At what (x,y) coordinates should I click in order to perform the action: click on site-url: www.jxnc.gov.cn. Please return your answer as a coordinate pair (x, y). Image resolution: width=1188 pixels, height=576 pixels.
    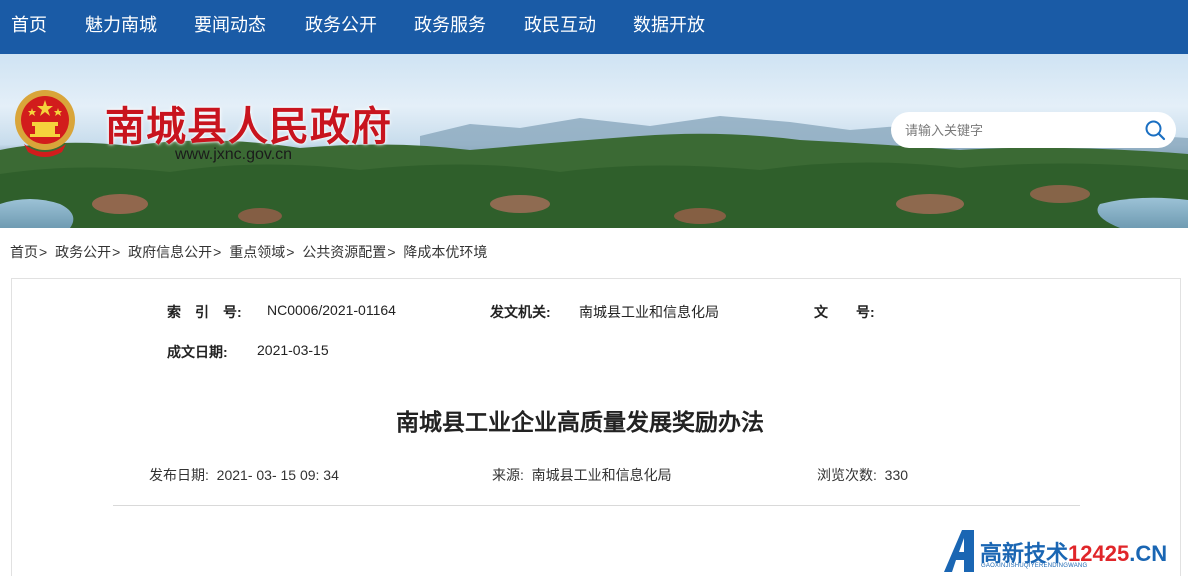
    Looking at the image, I should click on (234, 154).